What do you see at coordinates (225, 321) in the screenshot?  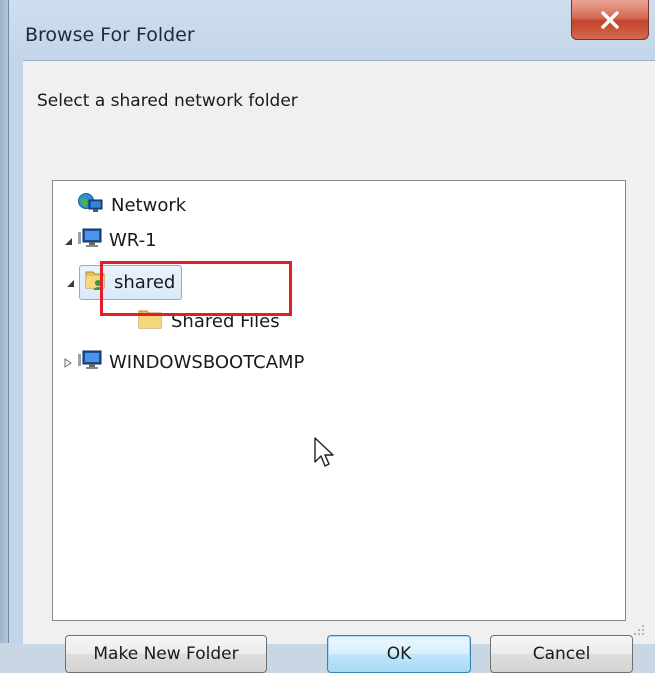 I see `tree-item-label: Shared Files` at bounding box center [225, 321].